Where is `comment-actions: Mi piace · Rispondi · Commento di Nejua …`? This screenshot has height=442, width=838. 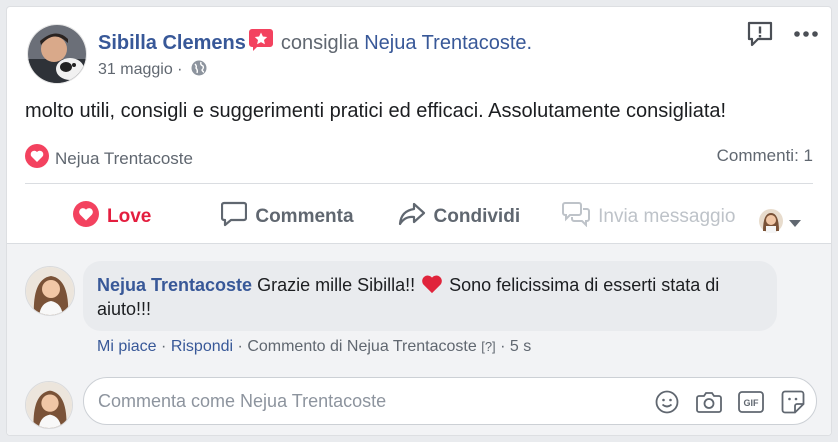
comment-actions: Mi piace · Rispondi · Commento di Nejua … is located at coordinates (314, 347).